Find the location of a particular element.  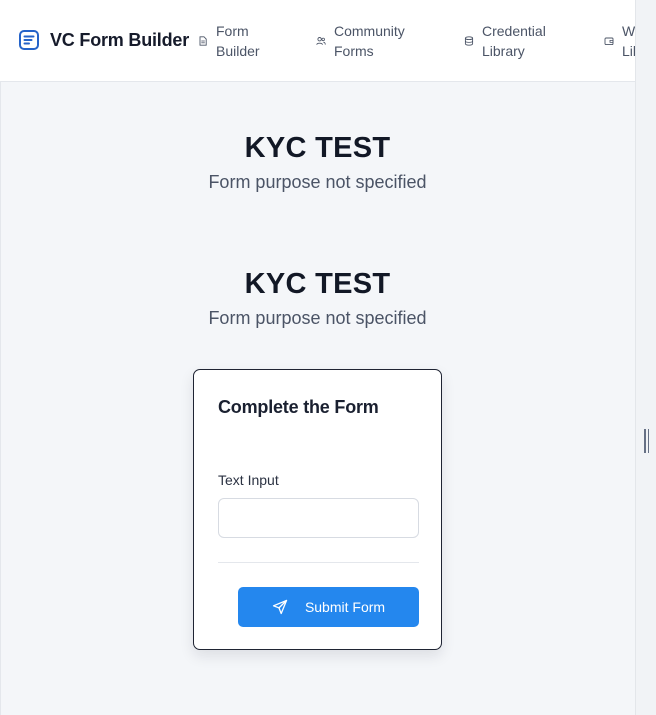

nav-label: Community Forms is located at coordinates (369, 41).